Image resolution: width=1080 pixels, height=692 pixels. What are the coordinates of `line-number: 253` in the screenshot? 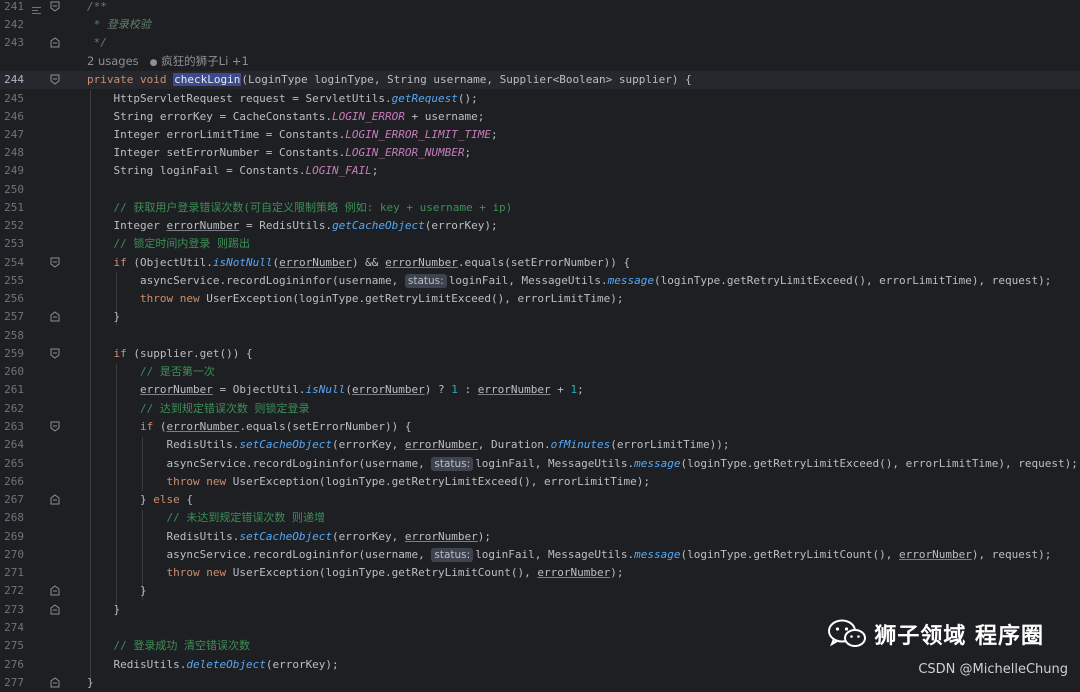 It's located at (14, 243).